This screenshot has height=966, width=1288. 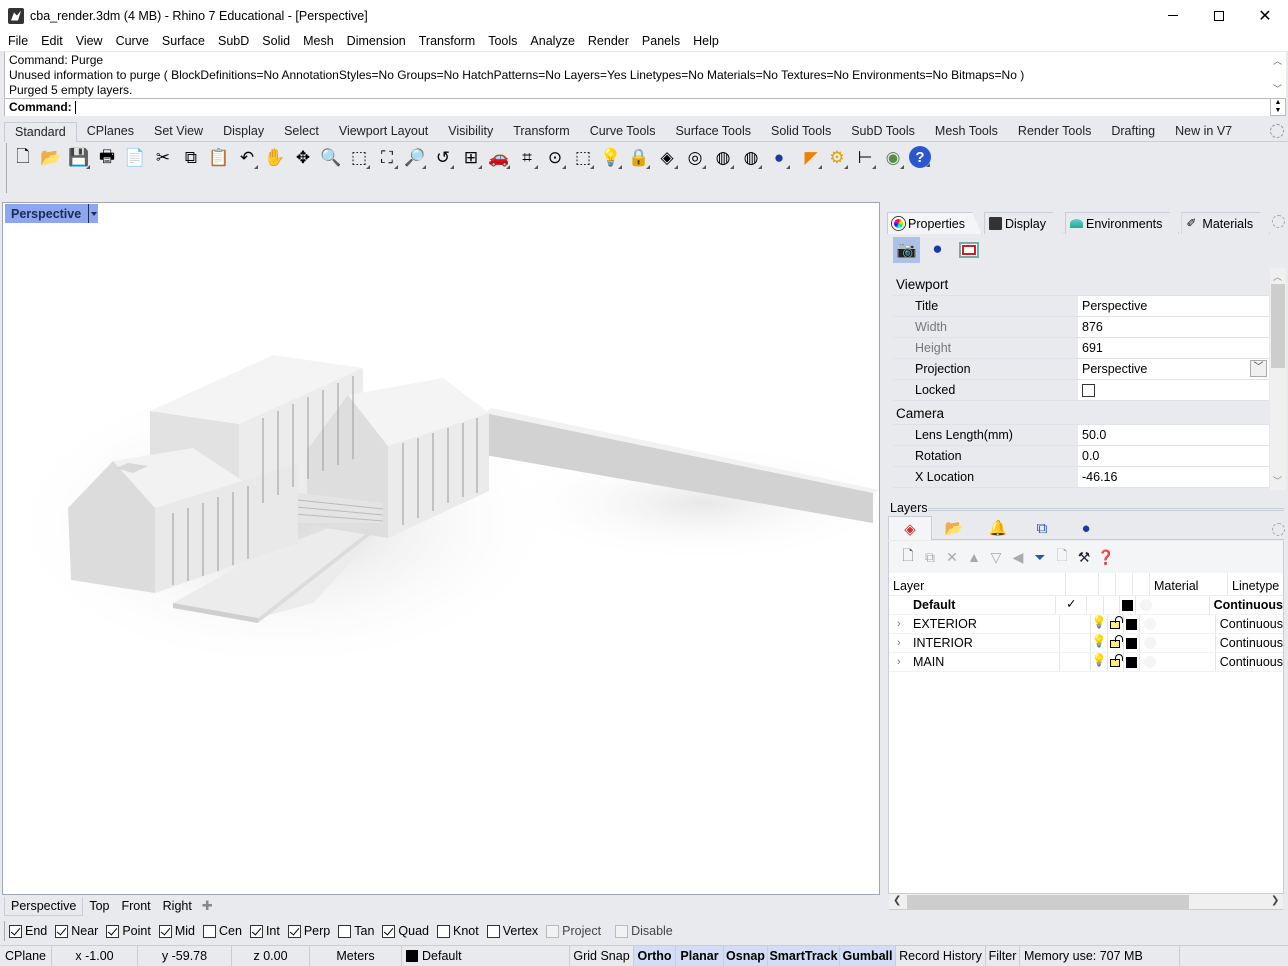 What do you see at coordinates (89, 41) in the screenshot?
I see `menu-view: View` at bounding box center [89, 41].